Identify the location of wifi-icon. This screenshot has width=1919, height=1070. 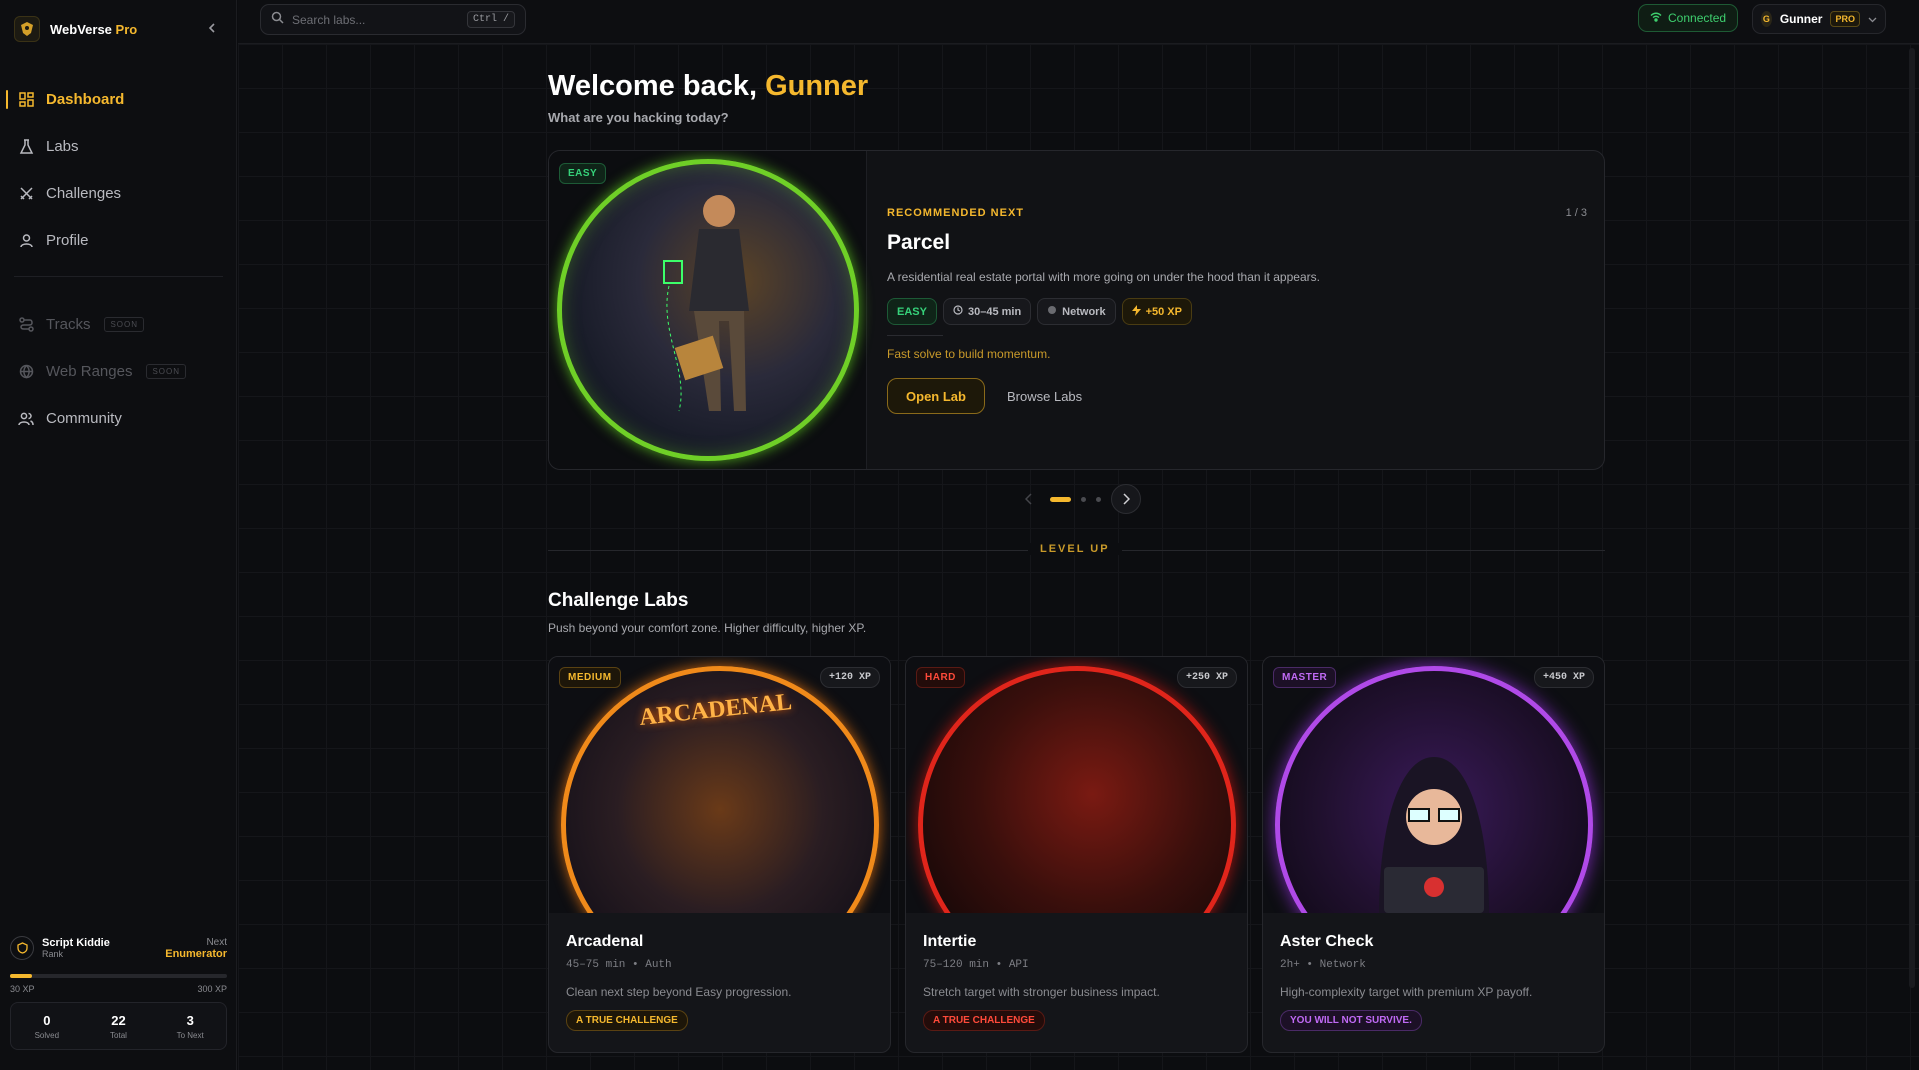
(1656, 18).